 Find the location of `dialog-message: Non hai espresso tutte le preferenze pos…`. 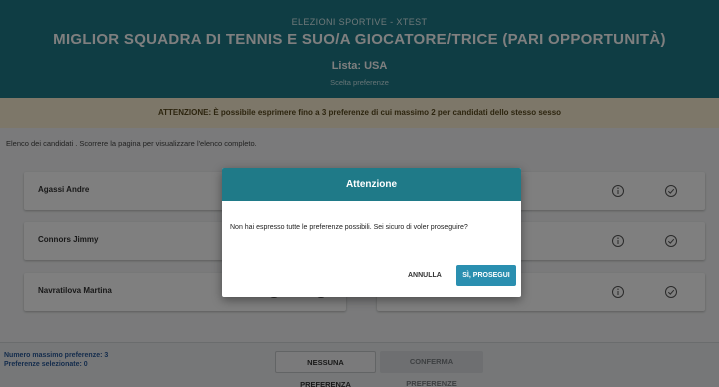

dialog-message: Non hai espresso tutte le preferenze pos… is located at coordinates (349, 227).